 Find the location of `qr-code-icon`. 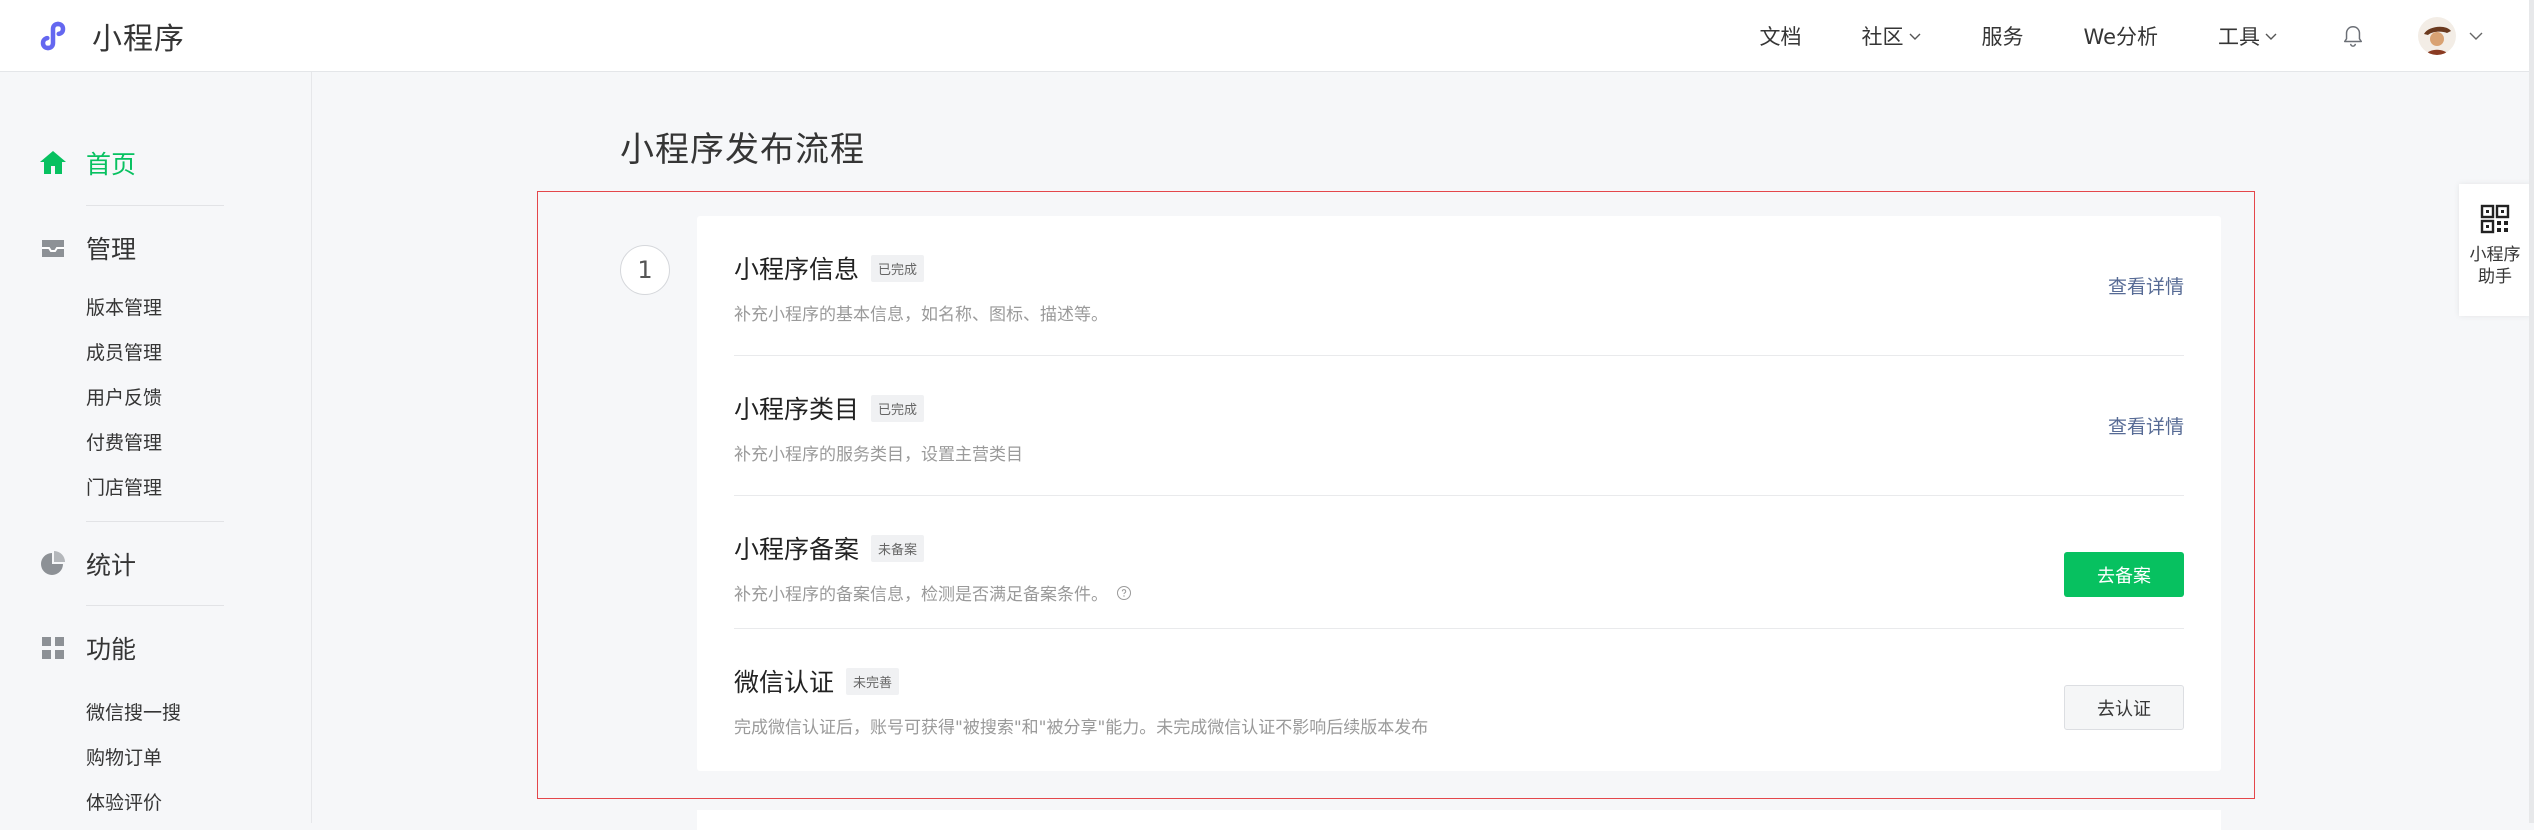

qr-code-icon is located at coordinates (2495, 219).